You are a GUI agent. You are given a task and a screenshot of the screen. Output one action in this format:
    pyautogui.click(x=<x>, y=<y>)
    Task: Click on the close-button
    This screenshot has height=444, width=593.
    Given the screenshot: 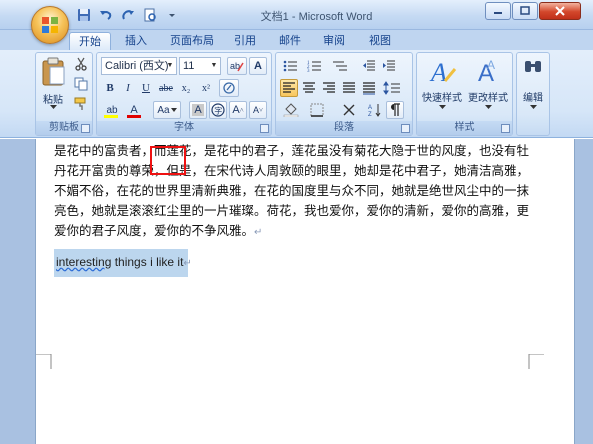 What is the action you would take?
    pyautogui.click(x=560, y=11)
    